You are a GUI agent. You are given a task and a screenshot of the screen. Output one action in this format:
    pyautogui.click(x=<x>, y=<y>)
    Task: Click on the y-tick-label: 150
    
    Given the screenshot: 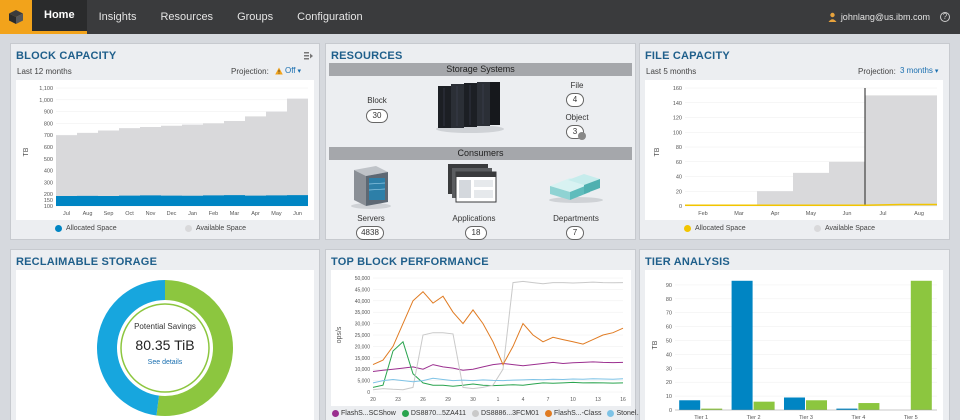 What is the action you would take?
    pyautogui.click(x=48, y=201)
    